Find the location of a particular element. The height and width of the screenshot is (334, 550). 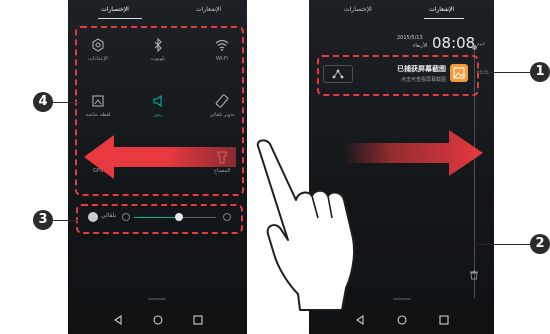

navigation-bar is located at coordinates (157, 321).